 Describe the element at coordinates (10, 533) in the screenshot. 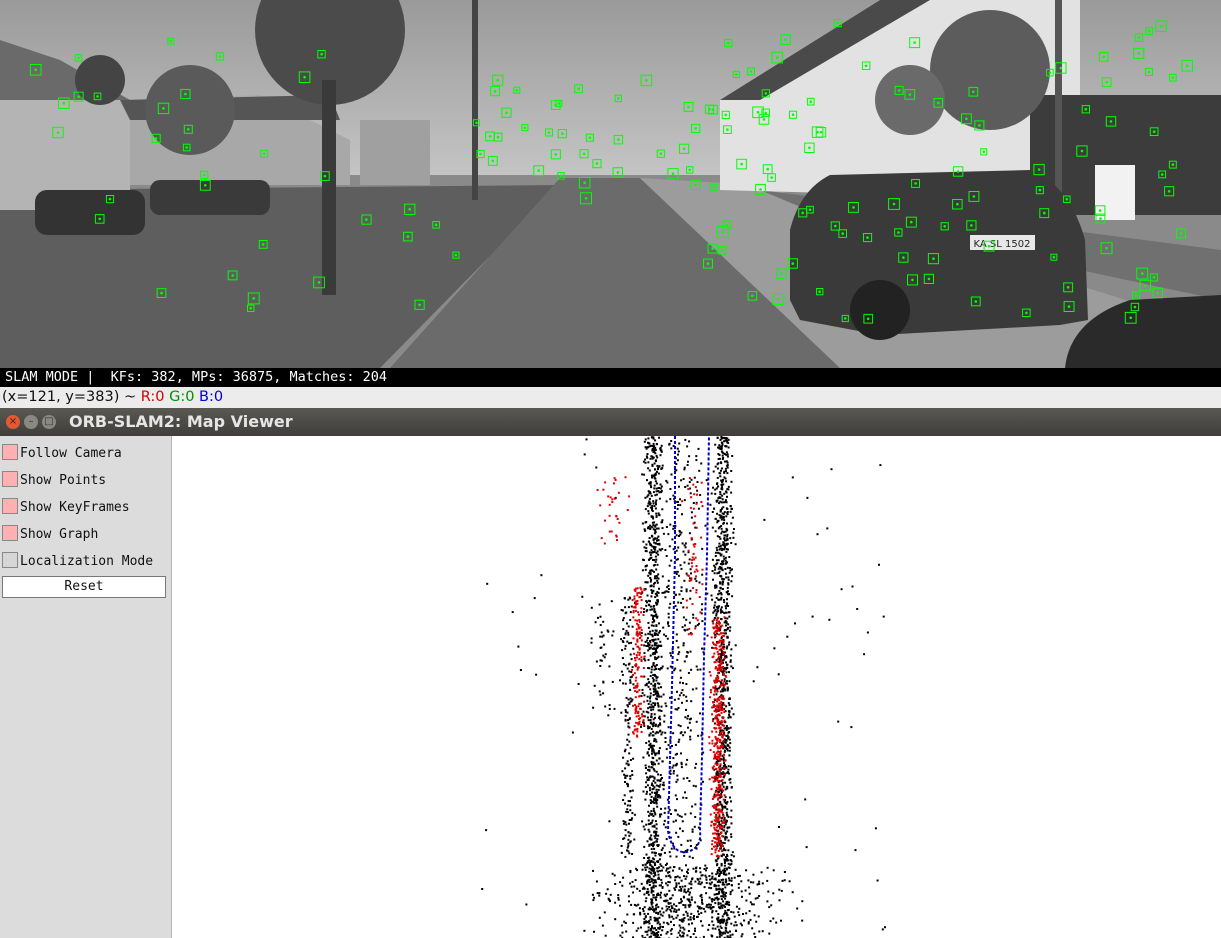

I see `show-graph-checkbox` at that location.